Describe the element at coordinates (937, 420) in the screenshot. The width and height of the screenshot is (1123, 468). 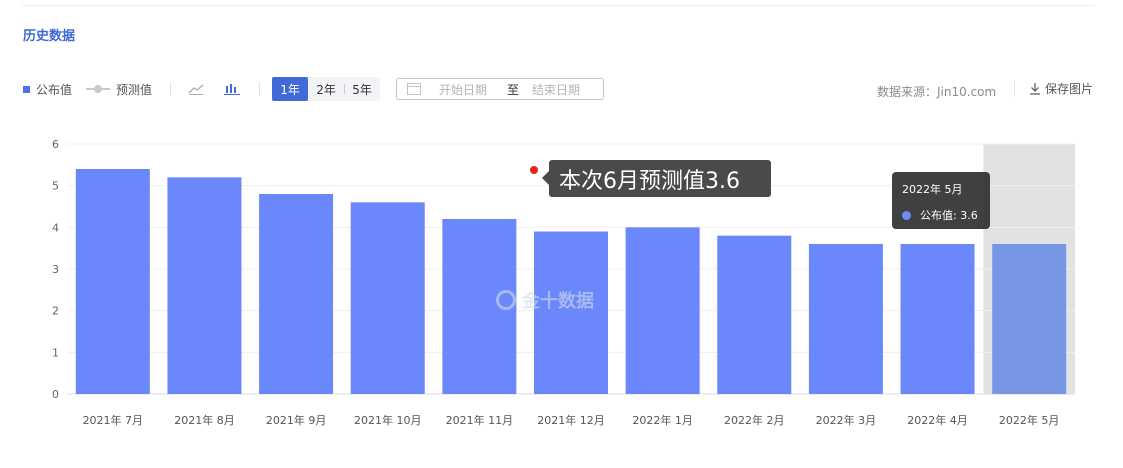
I see `x-tick-label: 2022年 4月` at that location.